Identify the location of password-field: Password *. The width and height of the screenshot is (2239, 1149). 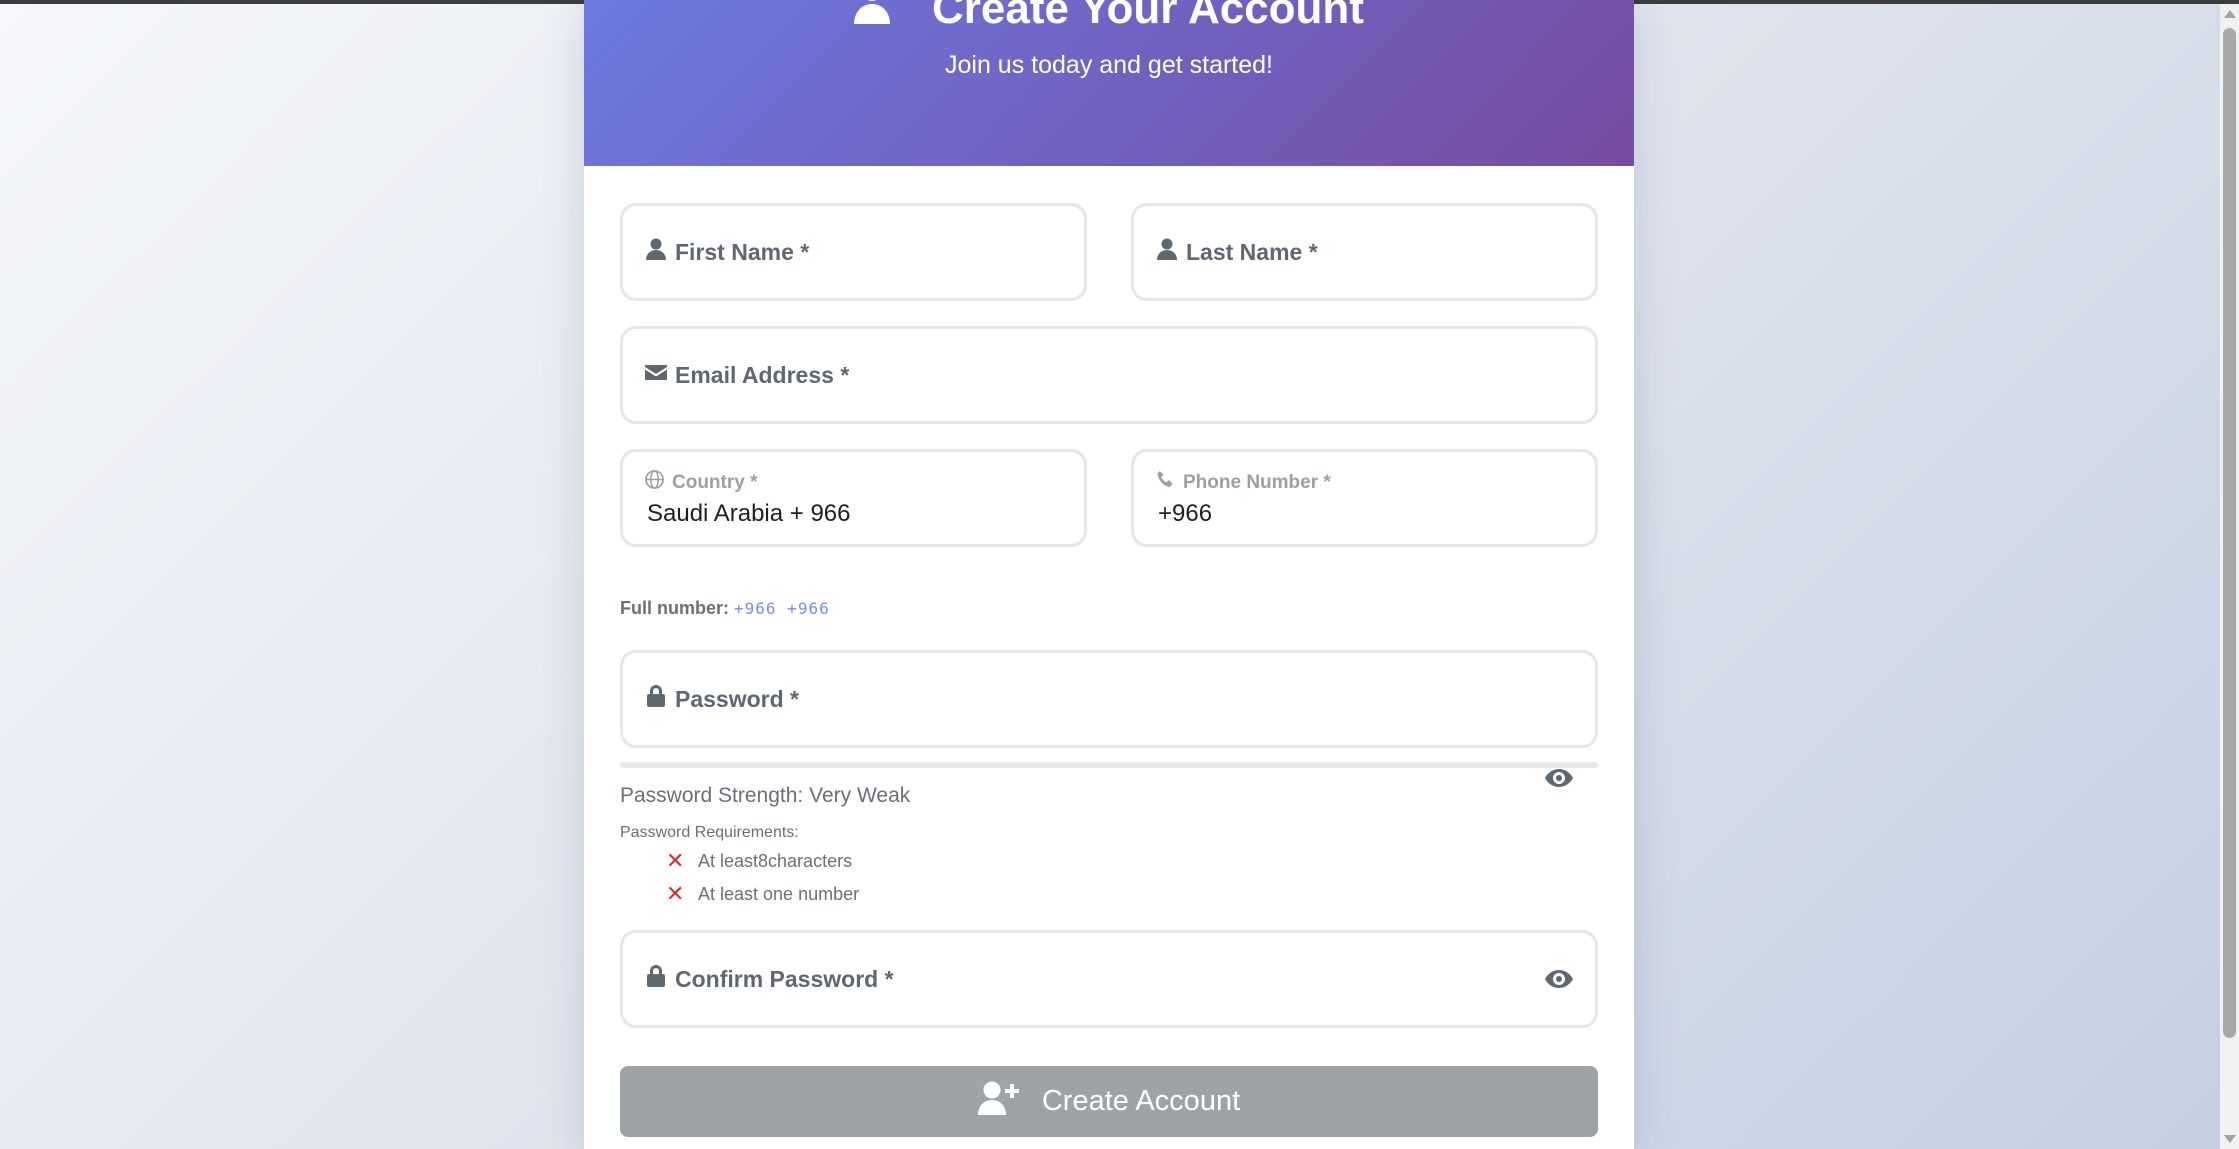
(1109, 699).